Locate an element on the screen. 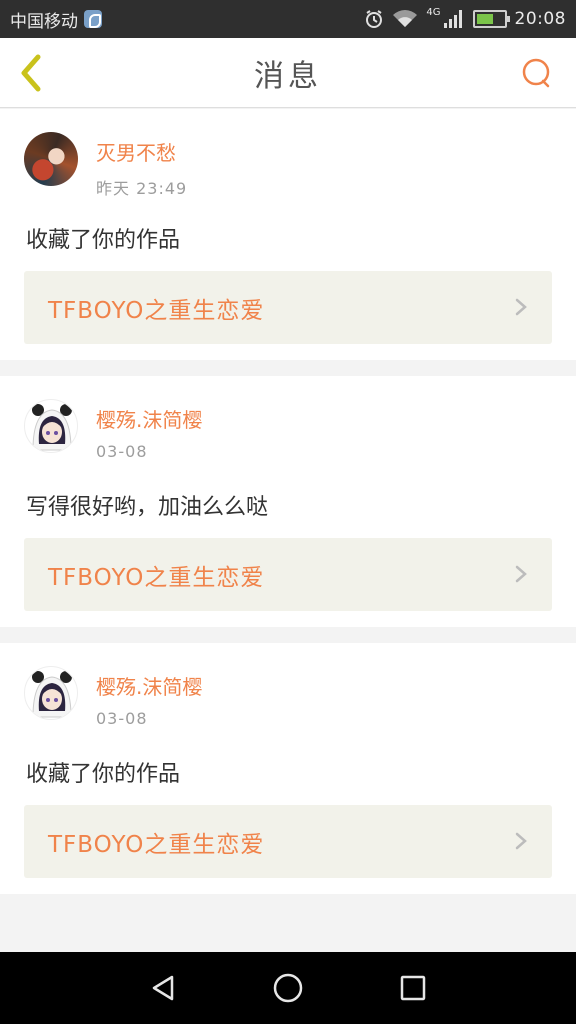  back-triangle-icon is located at coordinates (162, 988).